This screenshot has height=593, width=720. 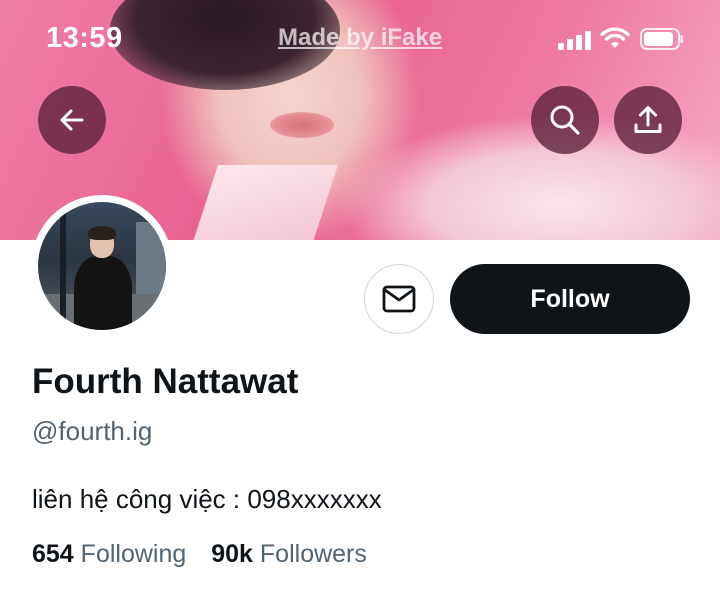 What do you see at coordinates (360, 37) in the screenshot?
I see `watermark-text: Made by iFake` at bounding box center [360, 37].